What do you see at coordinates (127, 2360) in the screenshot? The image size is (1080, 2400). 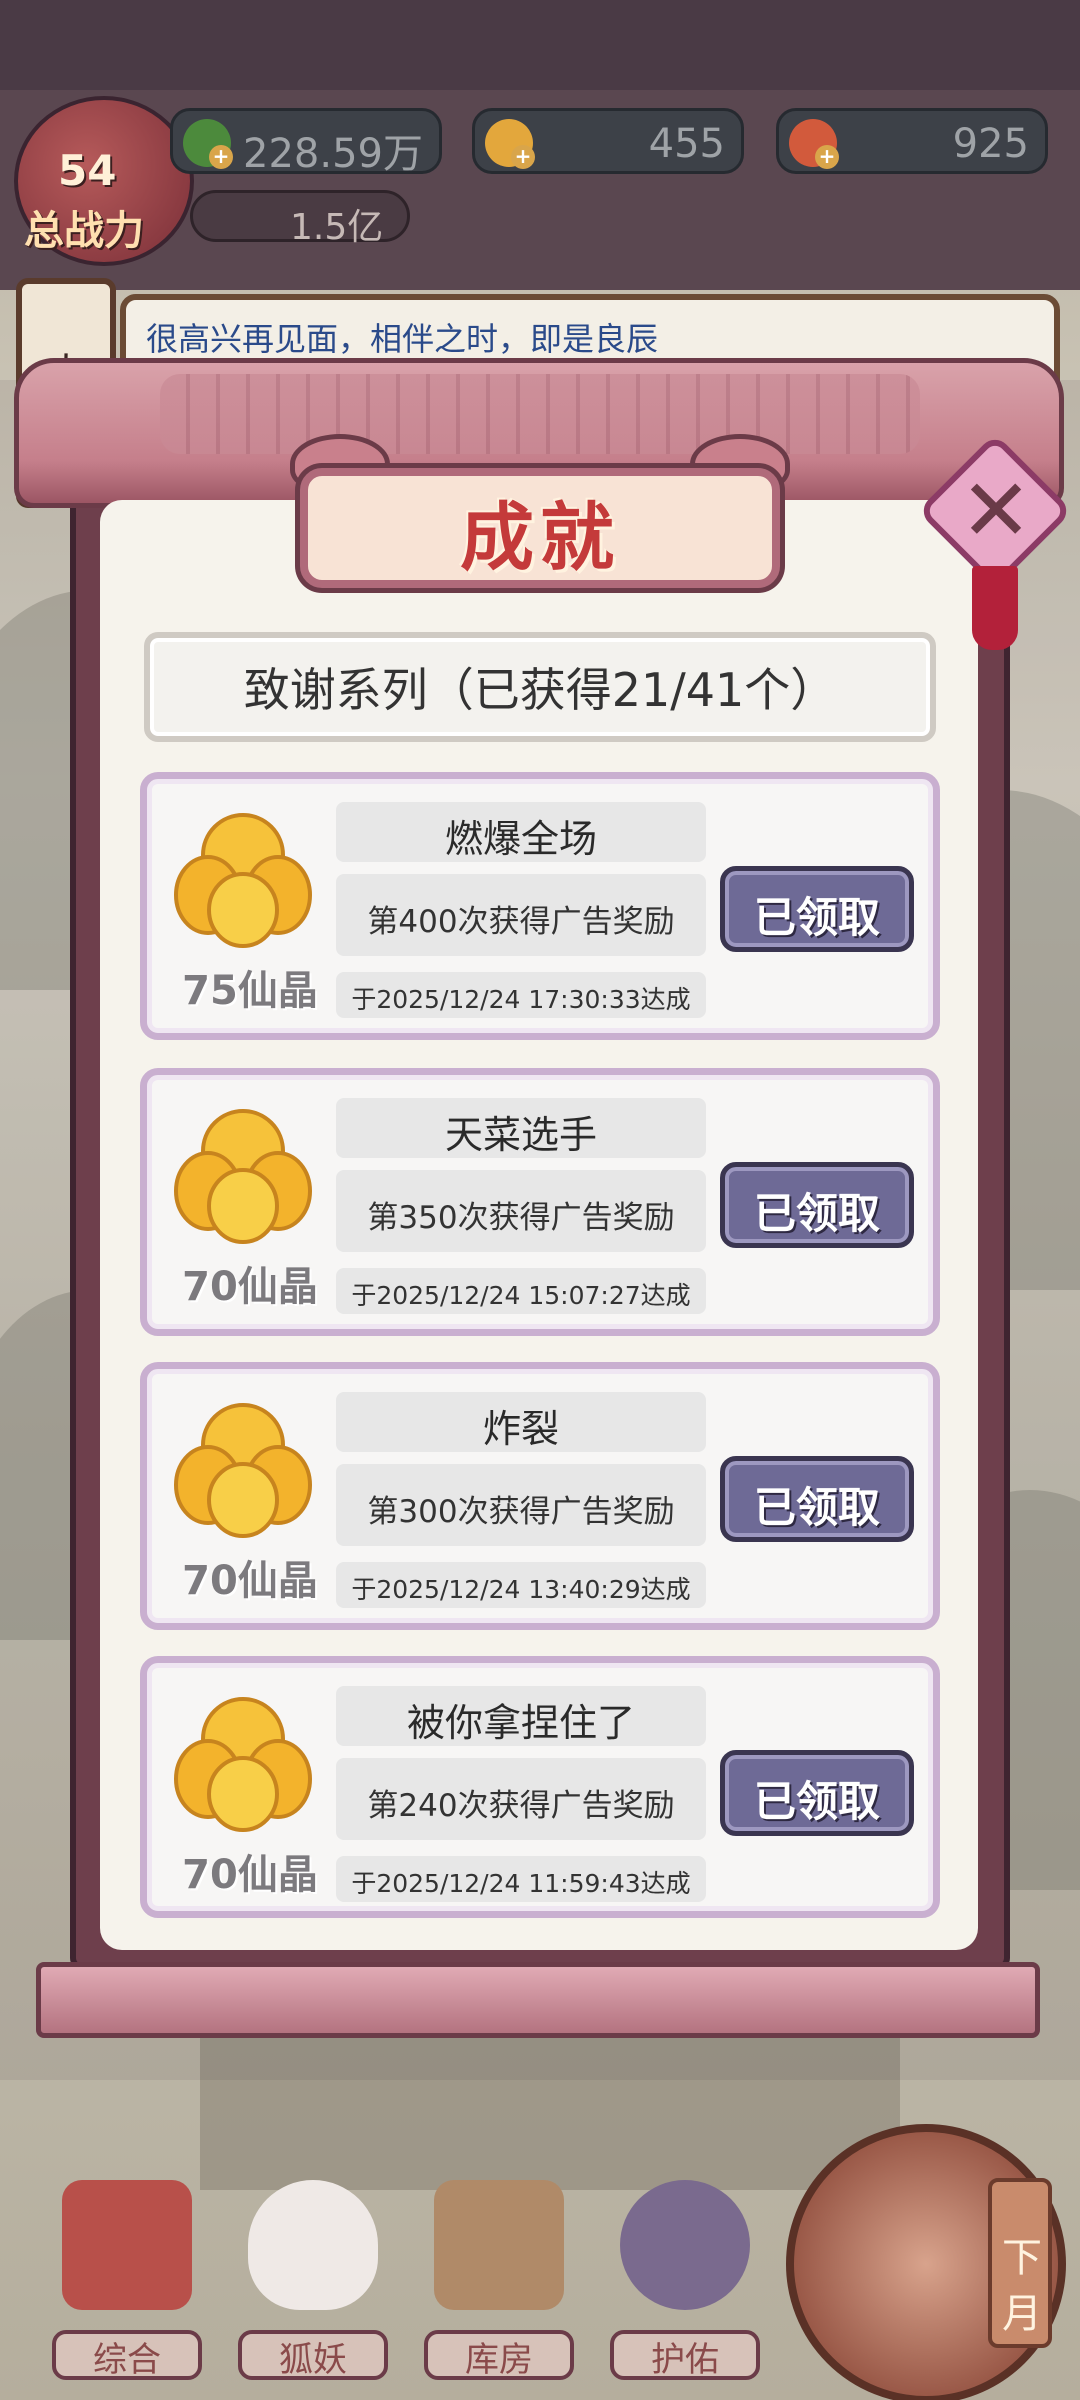 I see `nav-label: 综合` at bounding box center [127, 2360].